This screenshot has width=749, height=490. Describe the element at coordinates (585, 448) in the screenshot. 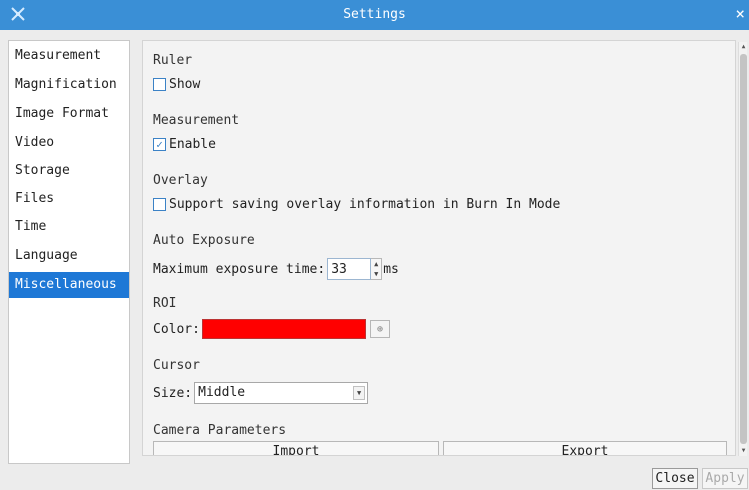

I see `export-button: Export` at that location.